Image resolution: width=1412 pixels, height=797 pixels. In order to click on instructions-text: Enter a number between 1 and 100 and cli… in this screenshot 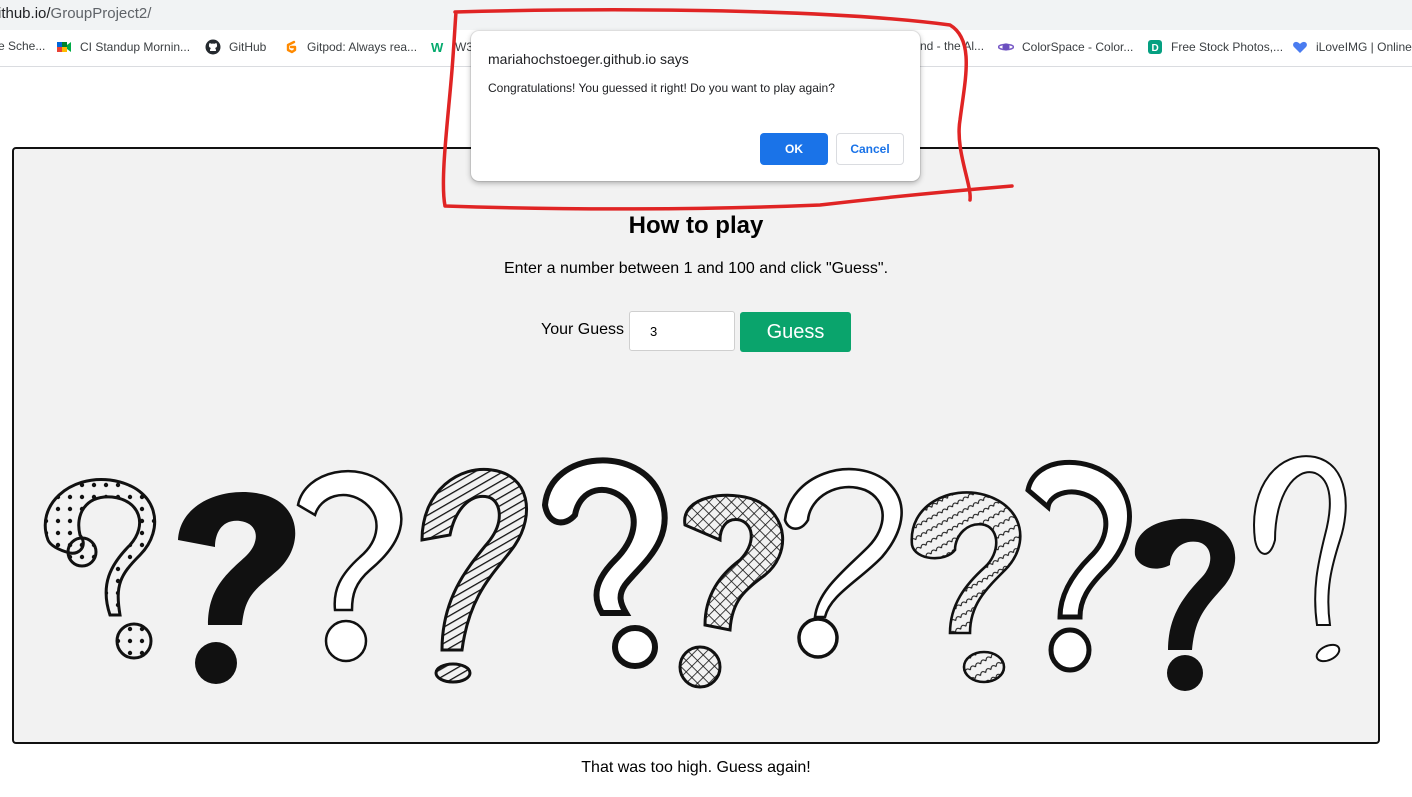, I will do `click(696, 268)`.